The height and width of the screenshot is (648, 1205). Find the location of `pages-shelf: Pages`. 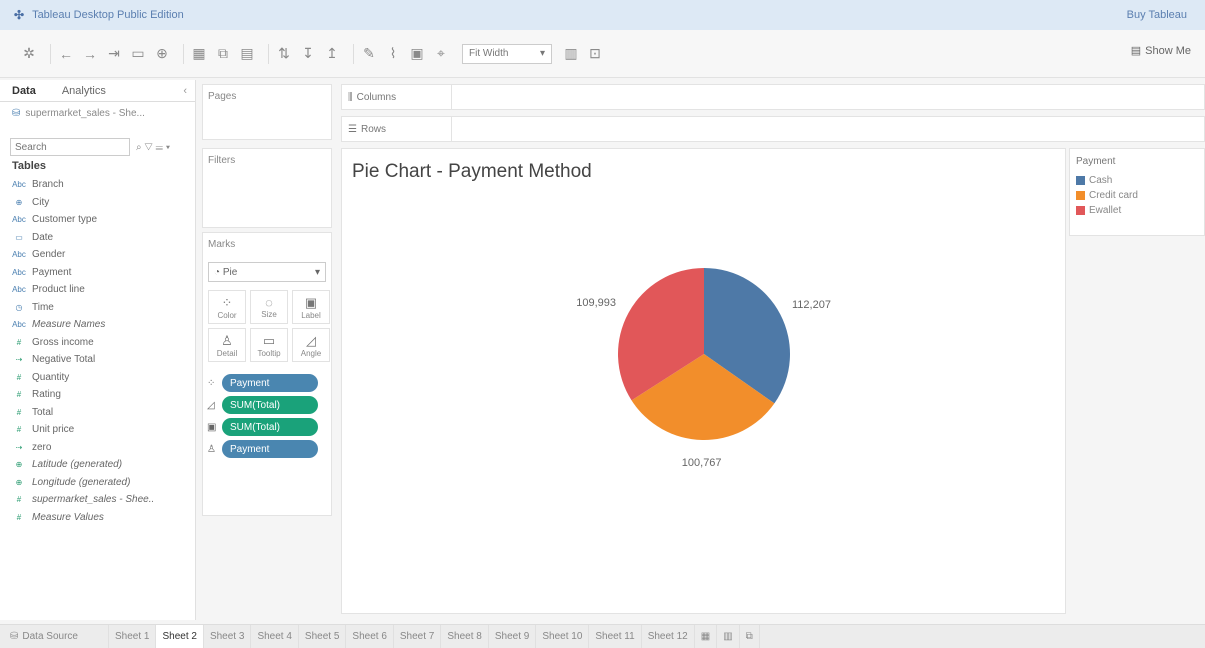

pages-shelf: Pages is located at coordinates (267, 112).